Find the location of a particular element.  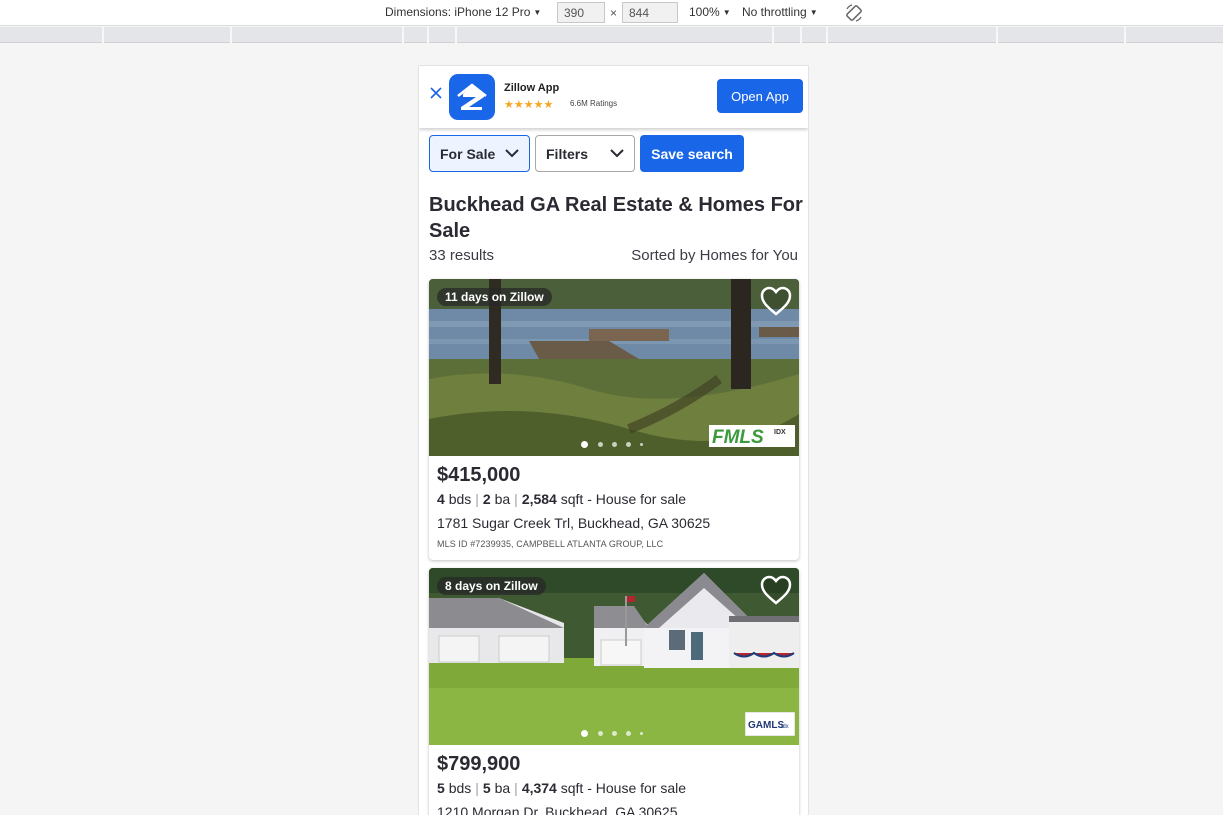

device-dimensions-dropdown: Dimensions: iPhone 12 Pro ▼ is located at coordinates (463, 12).